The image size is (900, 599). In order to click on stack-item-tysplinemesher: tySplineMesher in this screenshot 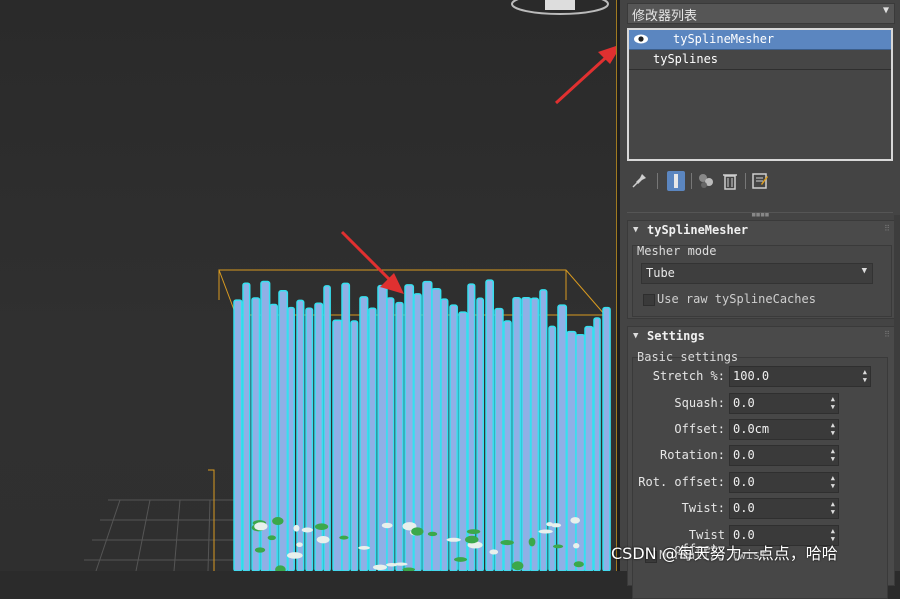, I will do `click(760, 40)`.